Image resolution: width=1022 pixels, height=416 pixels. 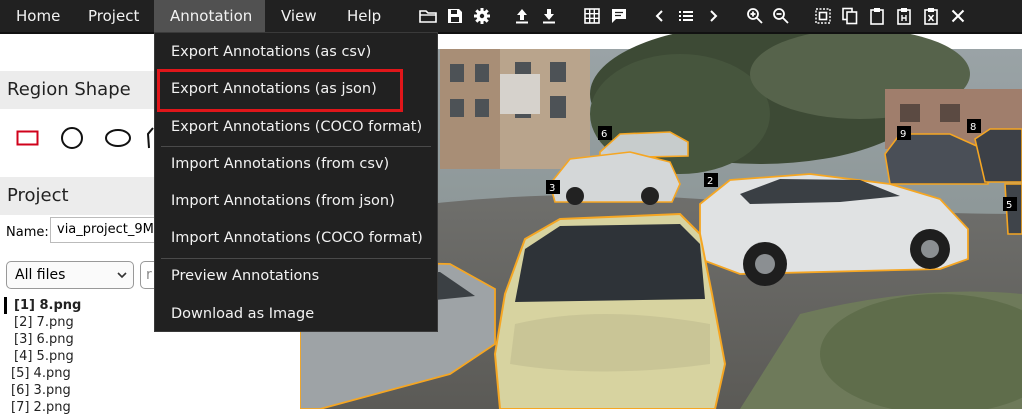 What do you see at coordinates (660, 16) in the screenshot?
I see `chevron-left-icon` at bounding box center [660, 16].